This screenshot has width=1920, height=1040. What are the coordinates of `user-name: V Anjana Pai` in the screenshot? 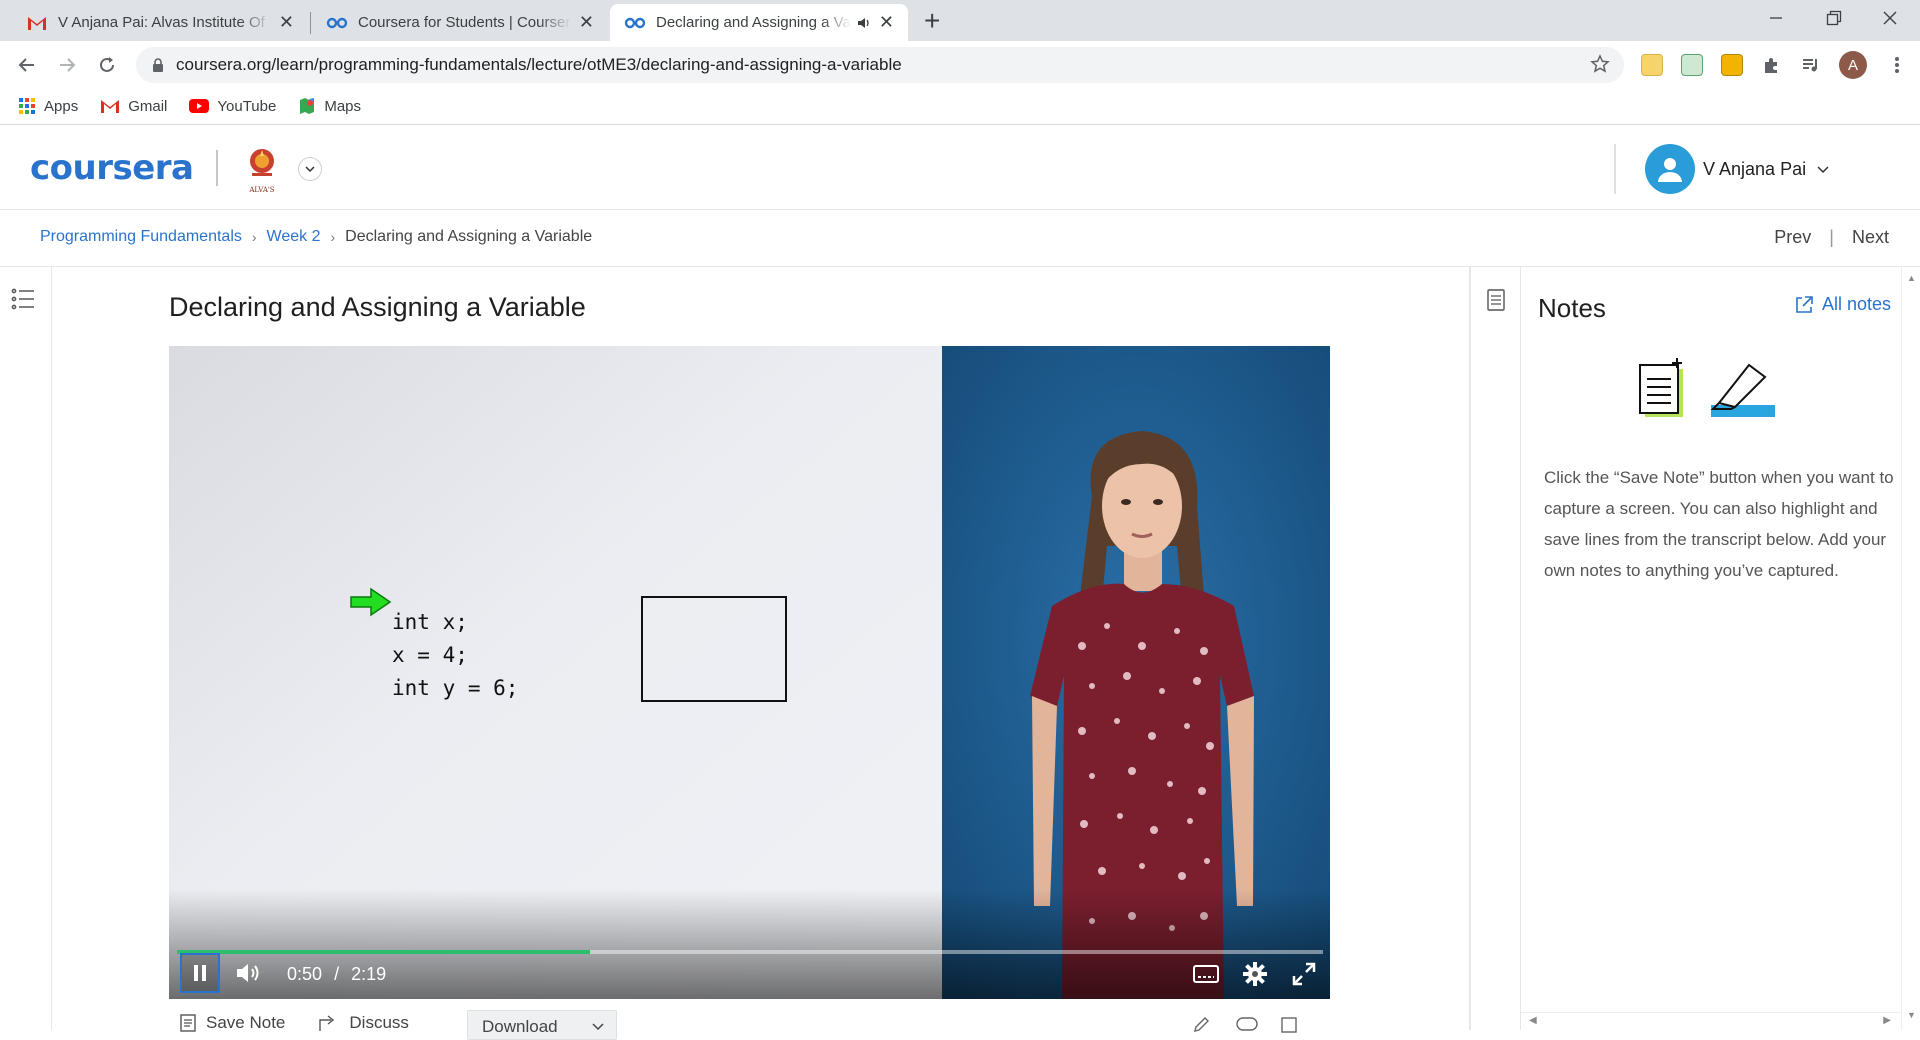 It's located at (1755, 169).